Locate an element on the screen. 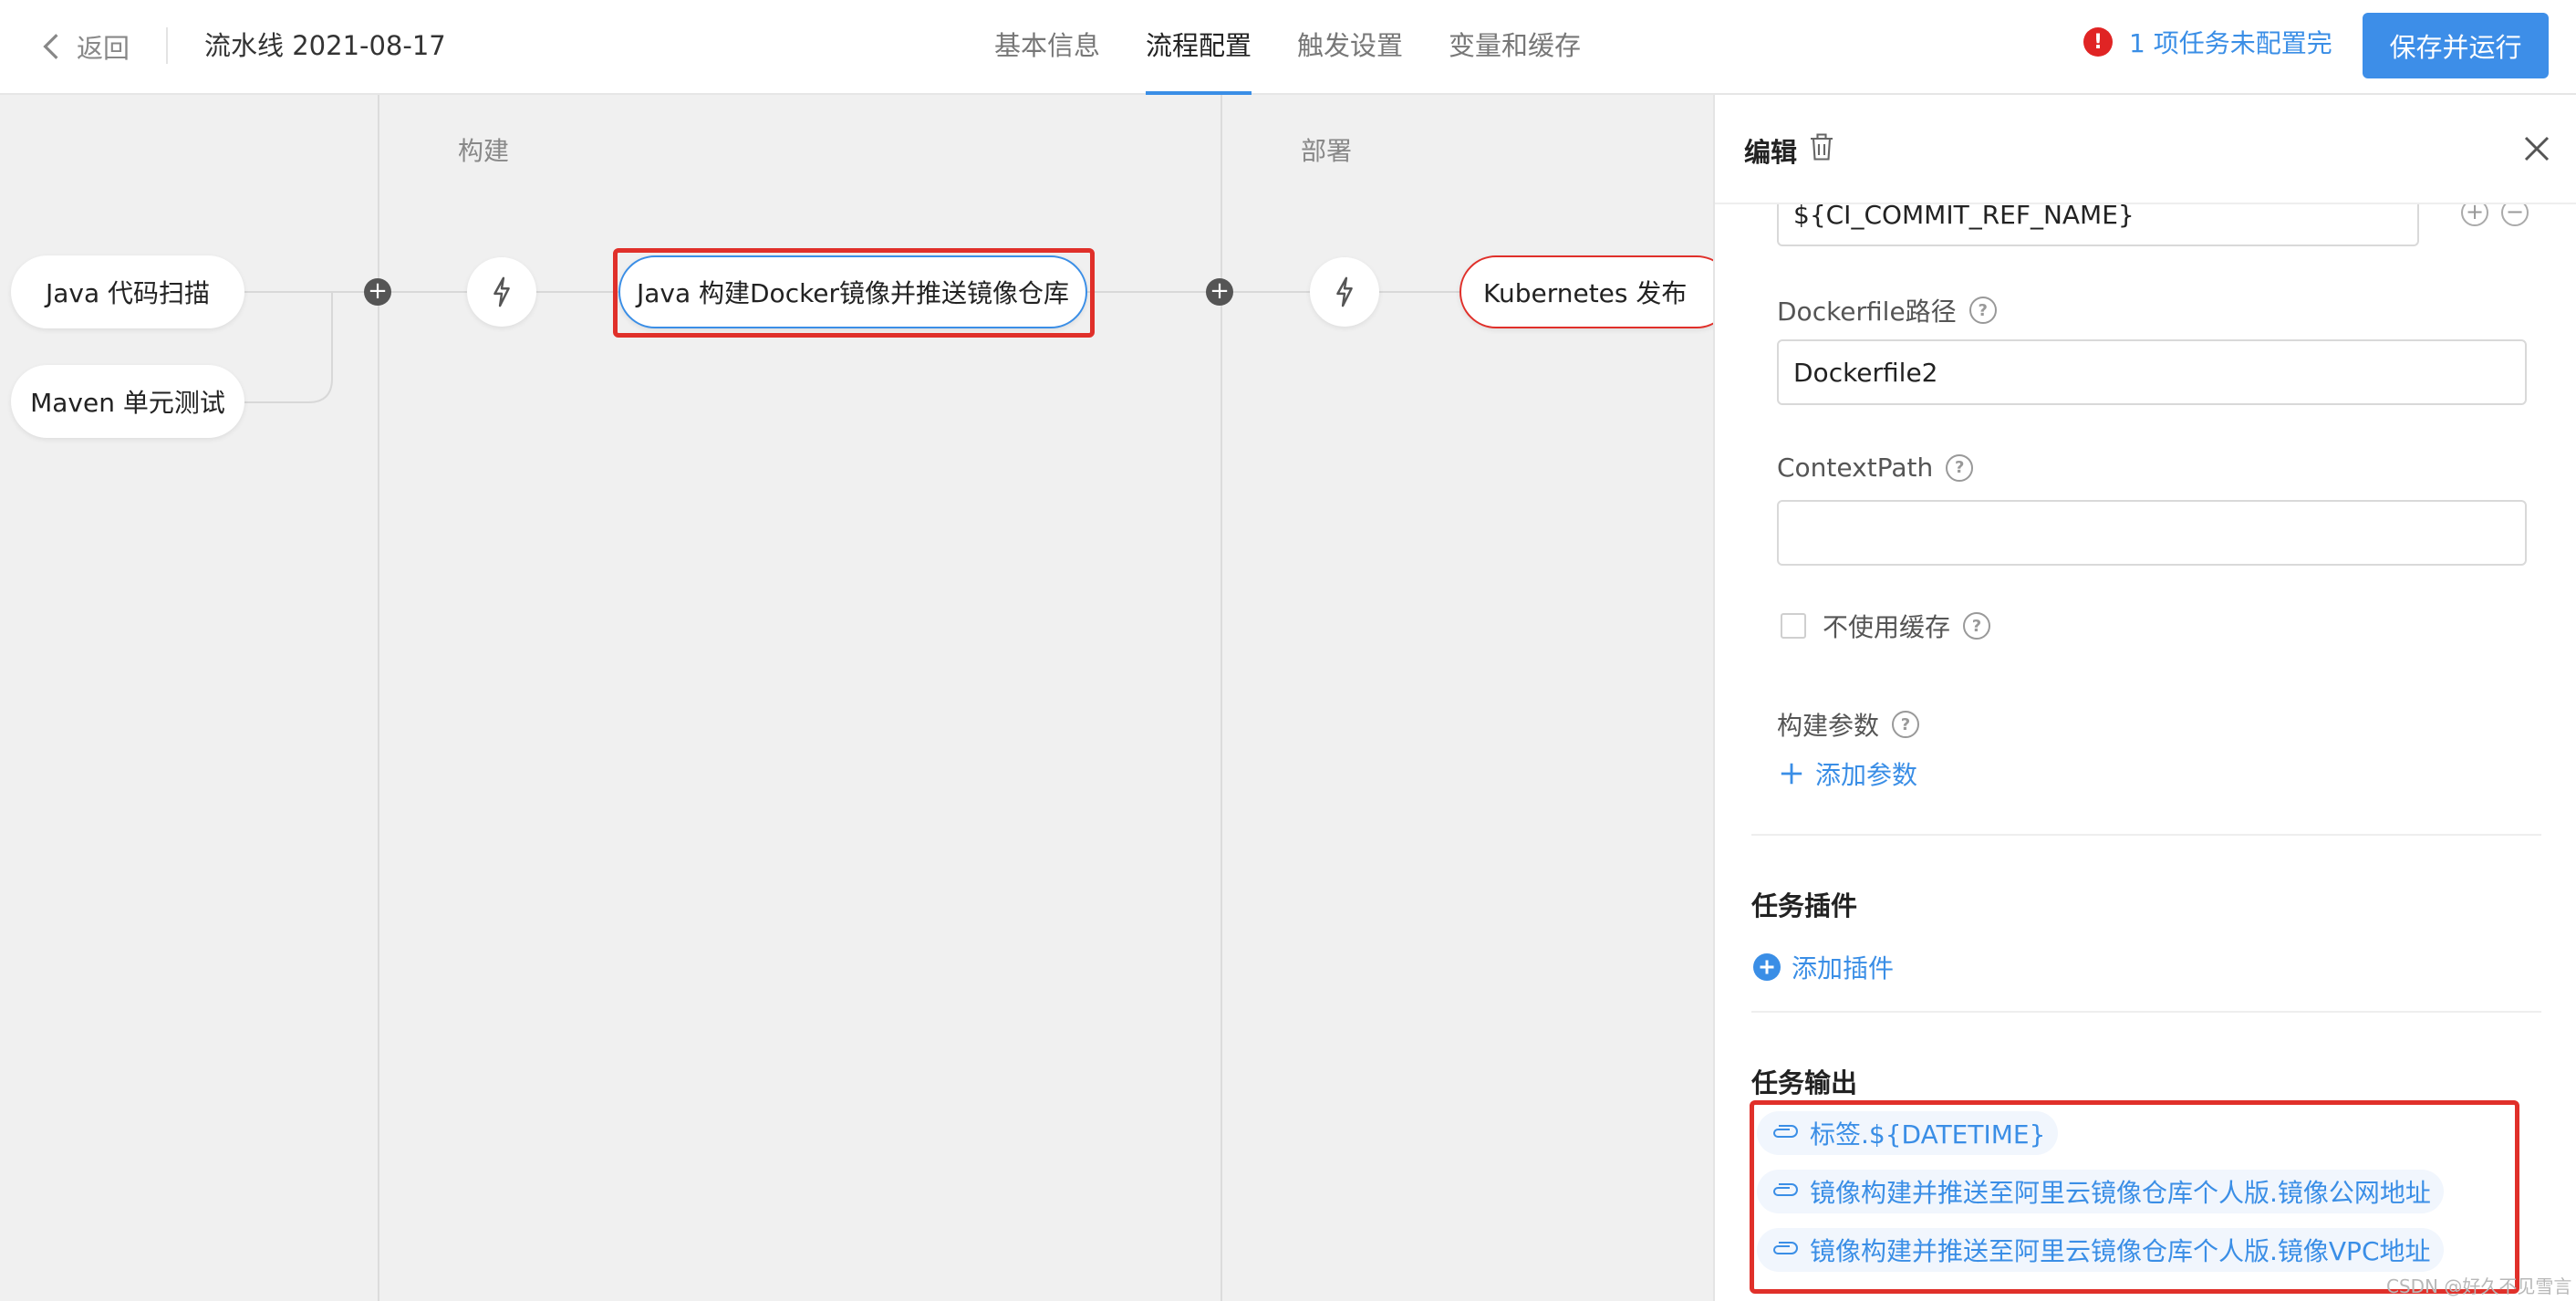 The width and height of the screenshot is (2576, 1301). tab-flow-config: 流程配置 is located at coordinates (1199, 47).